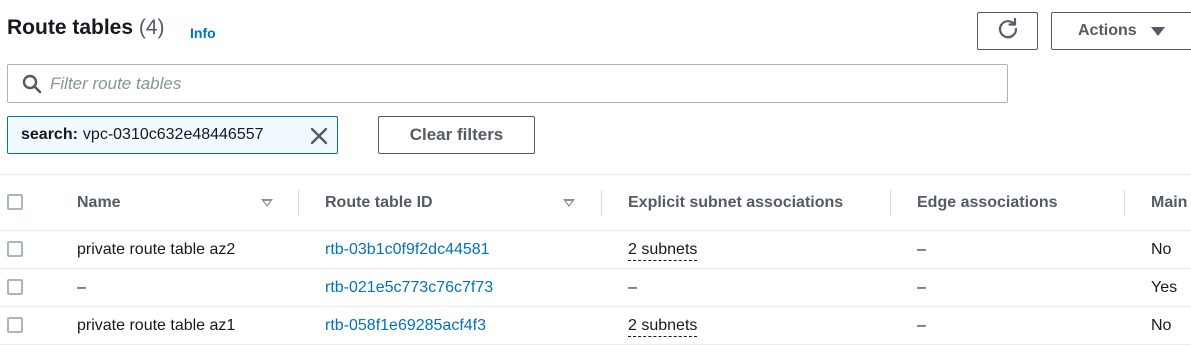 This screenshot has width=1191, height=345. I want to click on column-header-subnet-associations: Explicit subnet associations, so click(746, 203).